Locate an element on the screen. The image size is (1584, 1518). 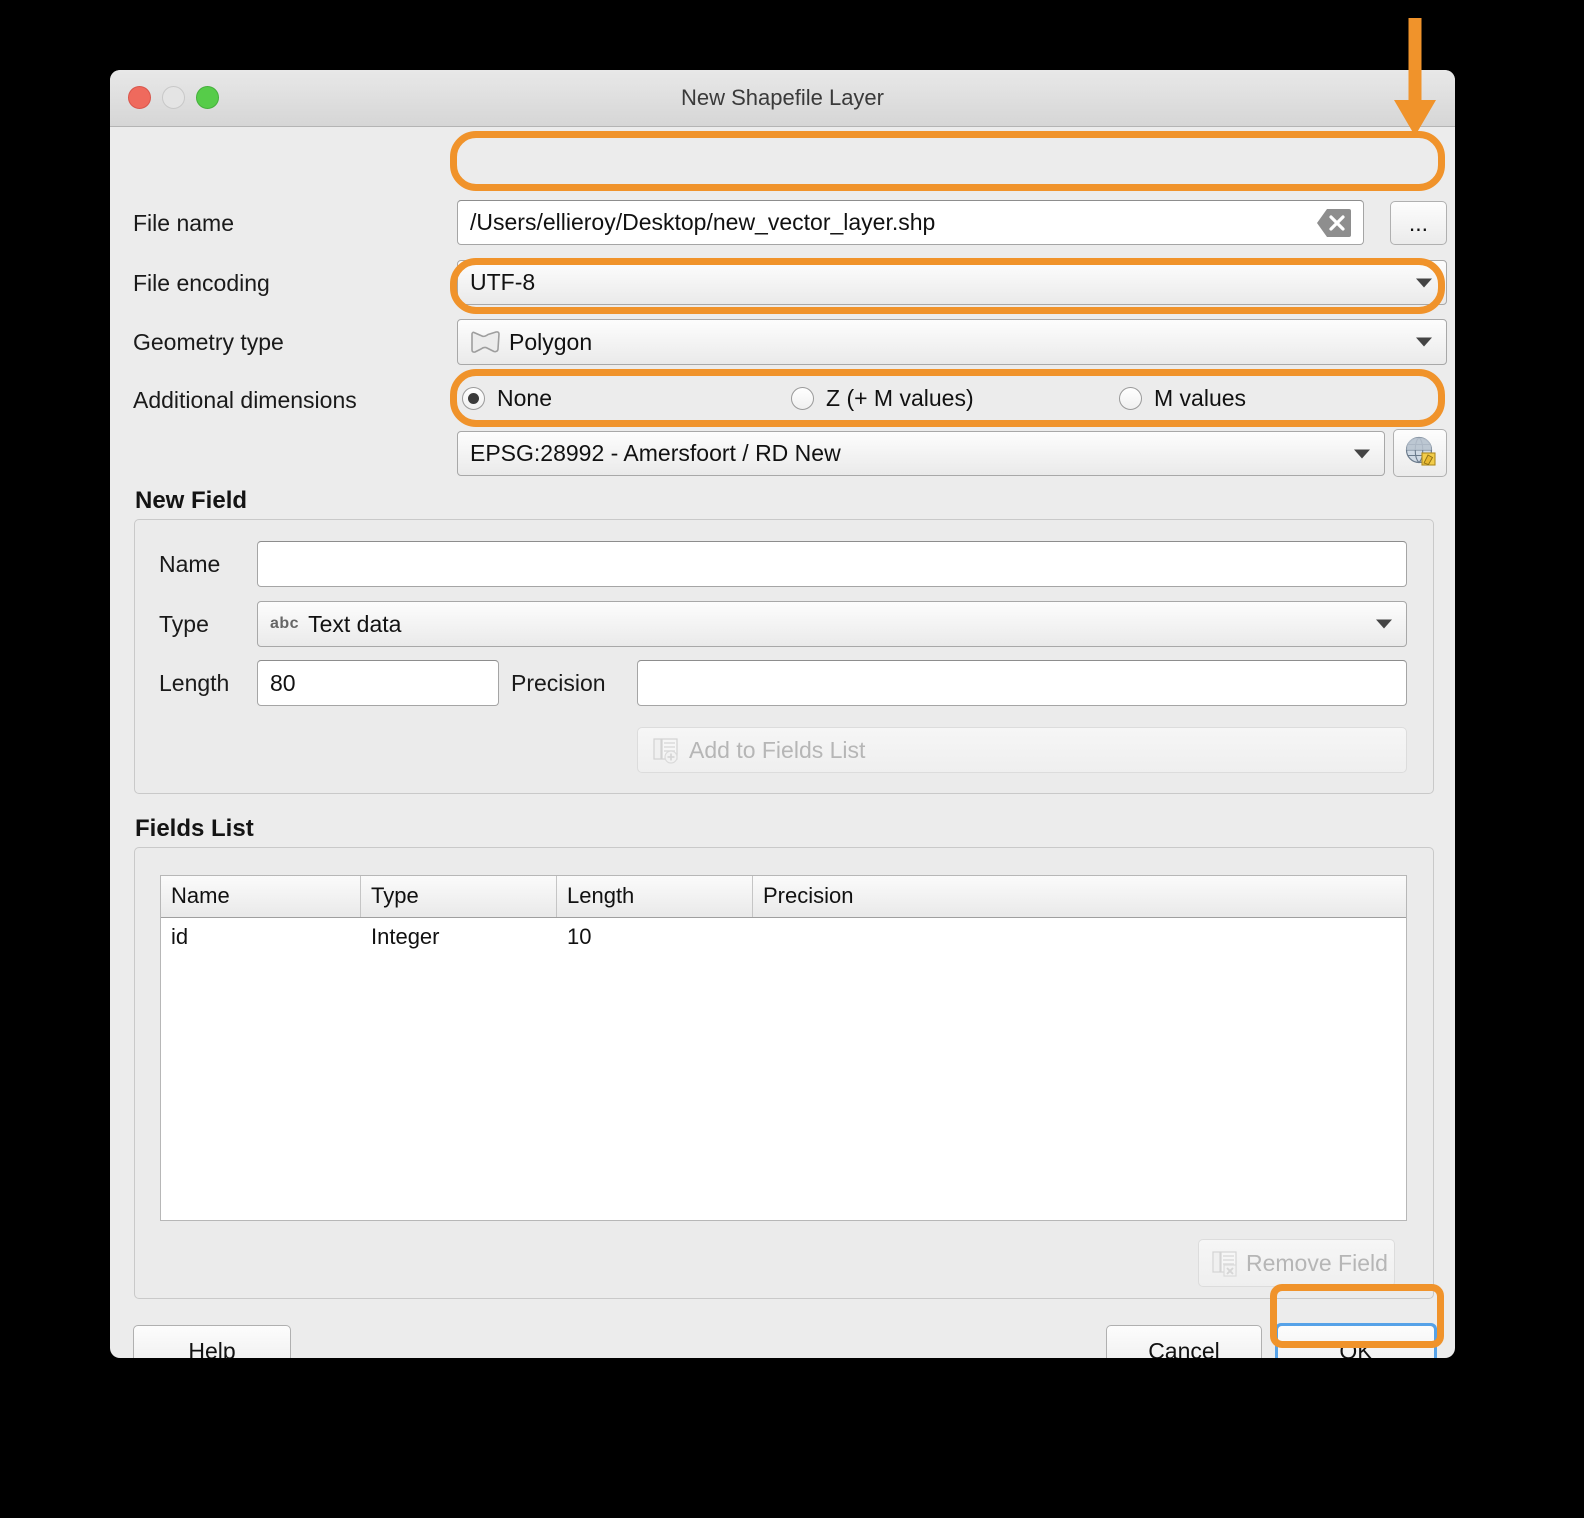
column-header-length: Length is located at coordinates (655, 896).